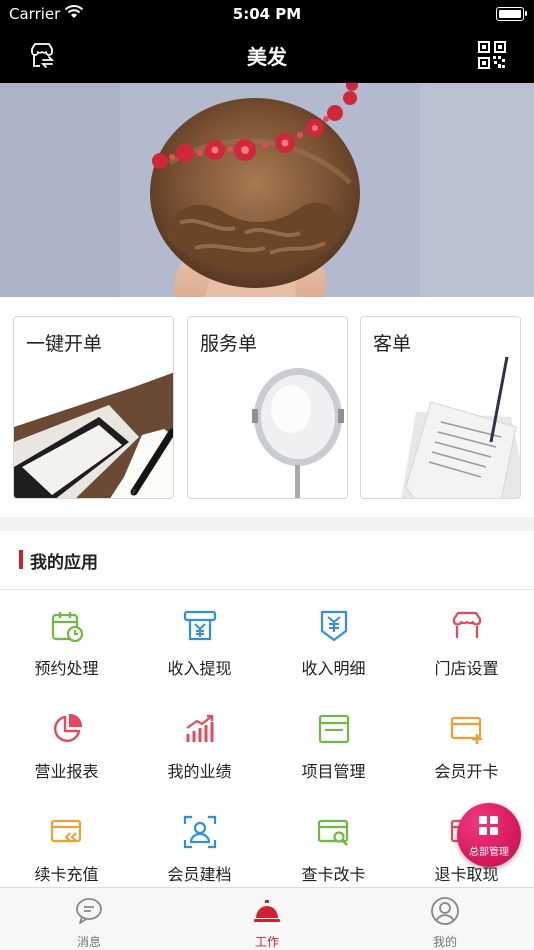 The image size is (534, 950). I want to click on section-title: 我的应用, so click(64, 563).